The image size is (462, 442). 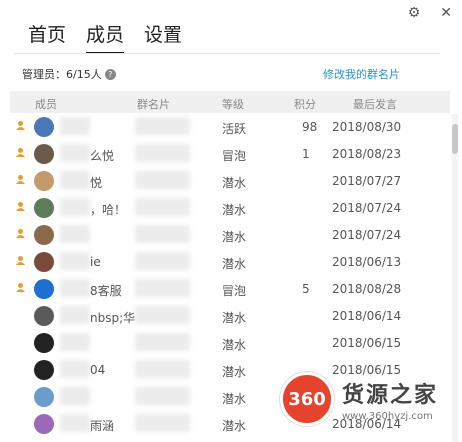 What do you see at coordinates (233, 104) in the screenshot?
I see `col-level: 等级` at bounding box center [233, 104].